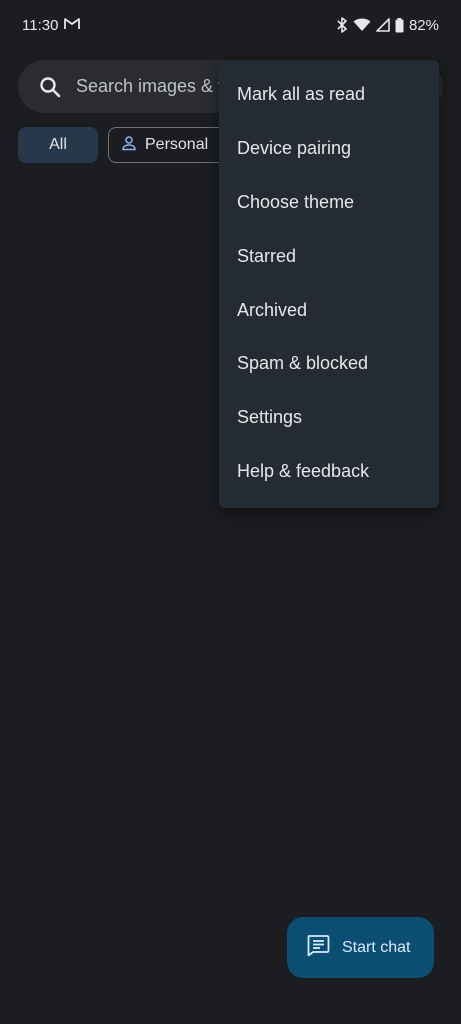  What do you see at coordinates (294, 148) in the screenshot?
I see `menu-item-label: Device pairing` at bounding box center [294, 148].